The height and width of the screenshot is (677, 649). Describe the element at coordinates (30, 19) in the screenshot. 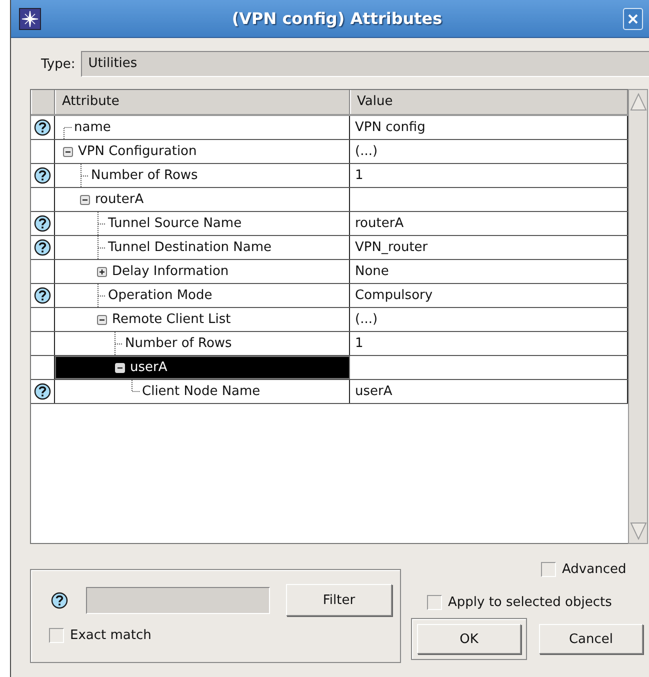

I see `star-icon` at that location.